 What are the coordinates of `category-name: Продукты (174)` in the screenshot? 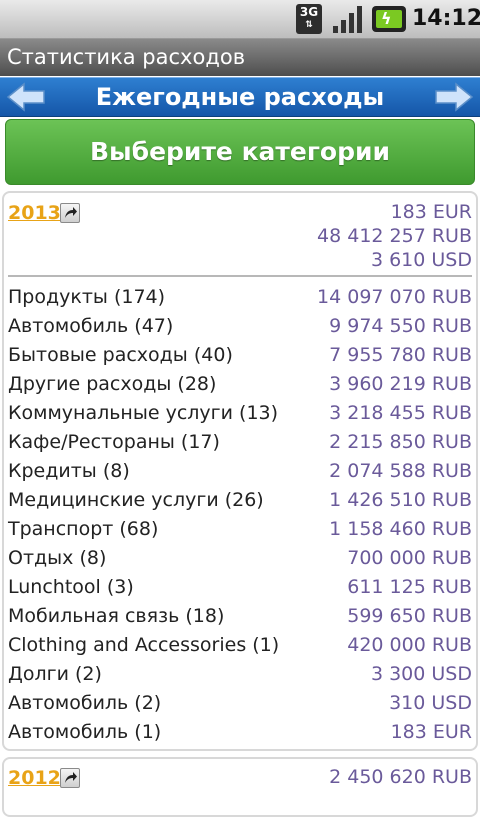 It's located at (87, 297).